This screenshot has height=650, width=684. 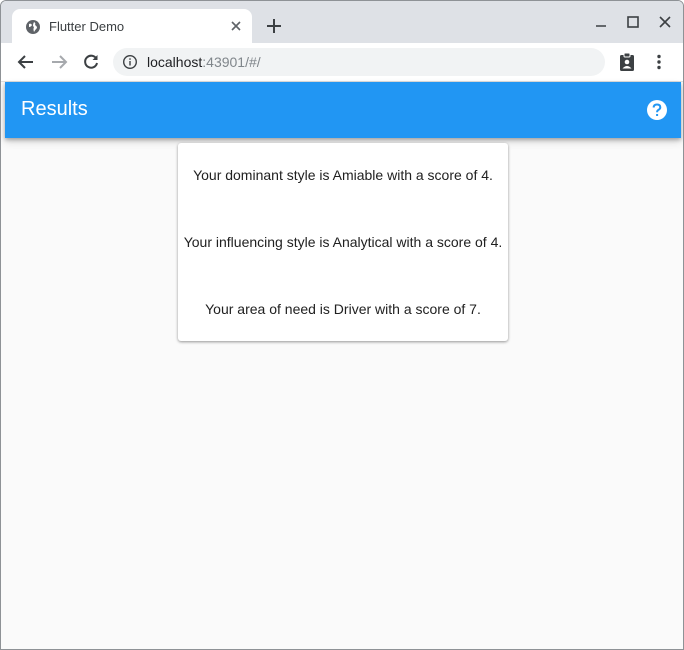 I want to click on app-bar: Results, so click(x=343, y=110).